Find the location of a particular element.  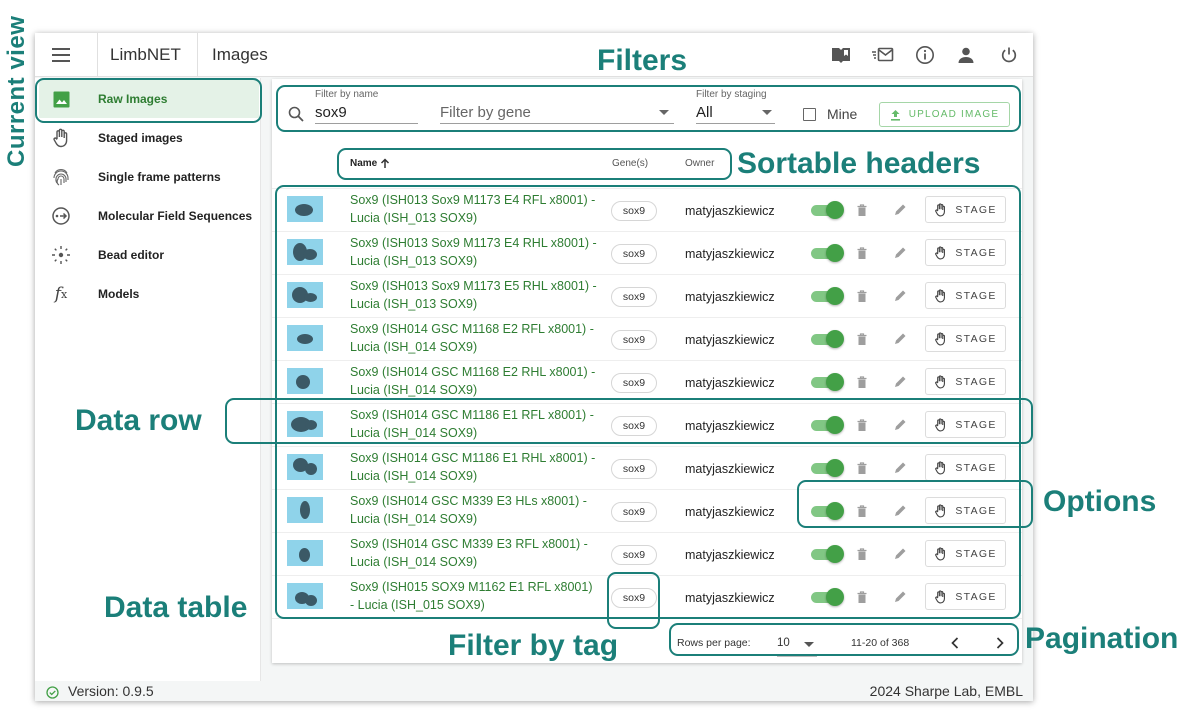

sidebar-item-label: Single frame patterns is located at coordinates (159, 177).